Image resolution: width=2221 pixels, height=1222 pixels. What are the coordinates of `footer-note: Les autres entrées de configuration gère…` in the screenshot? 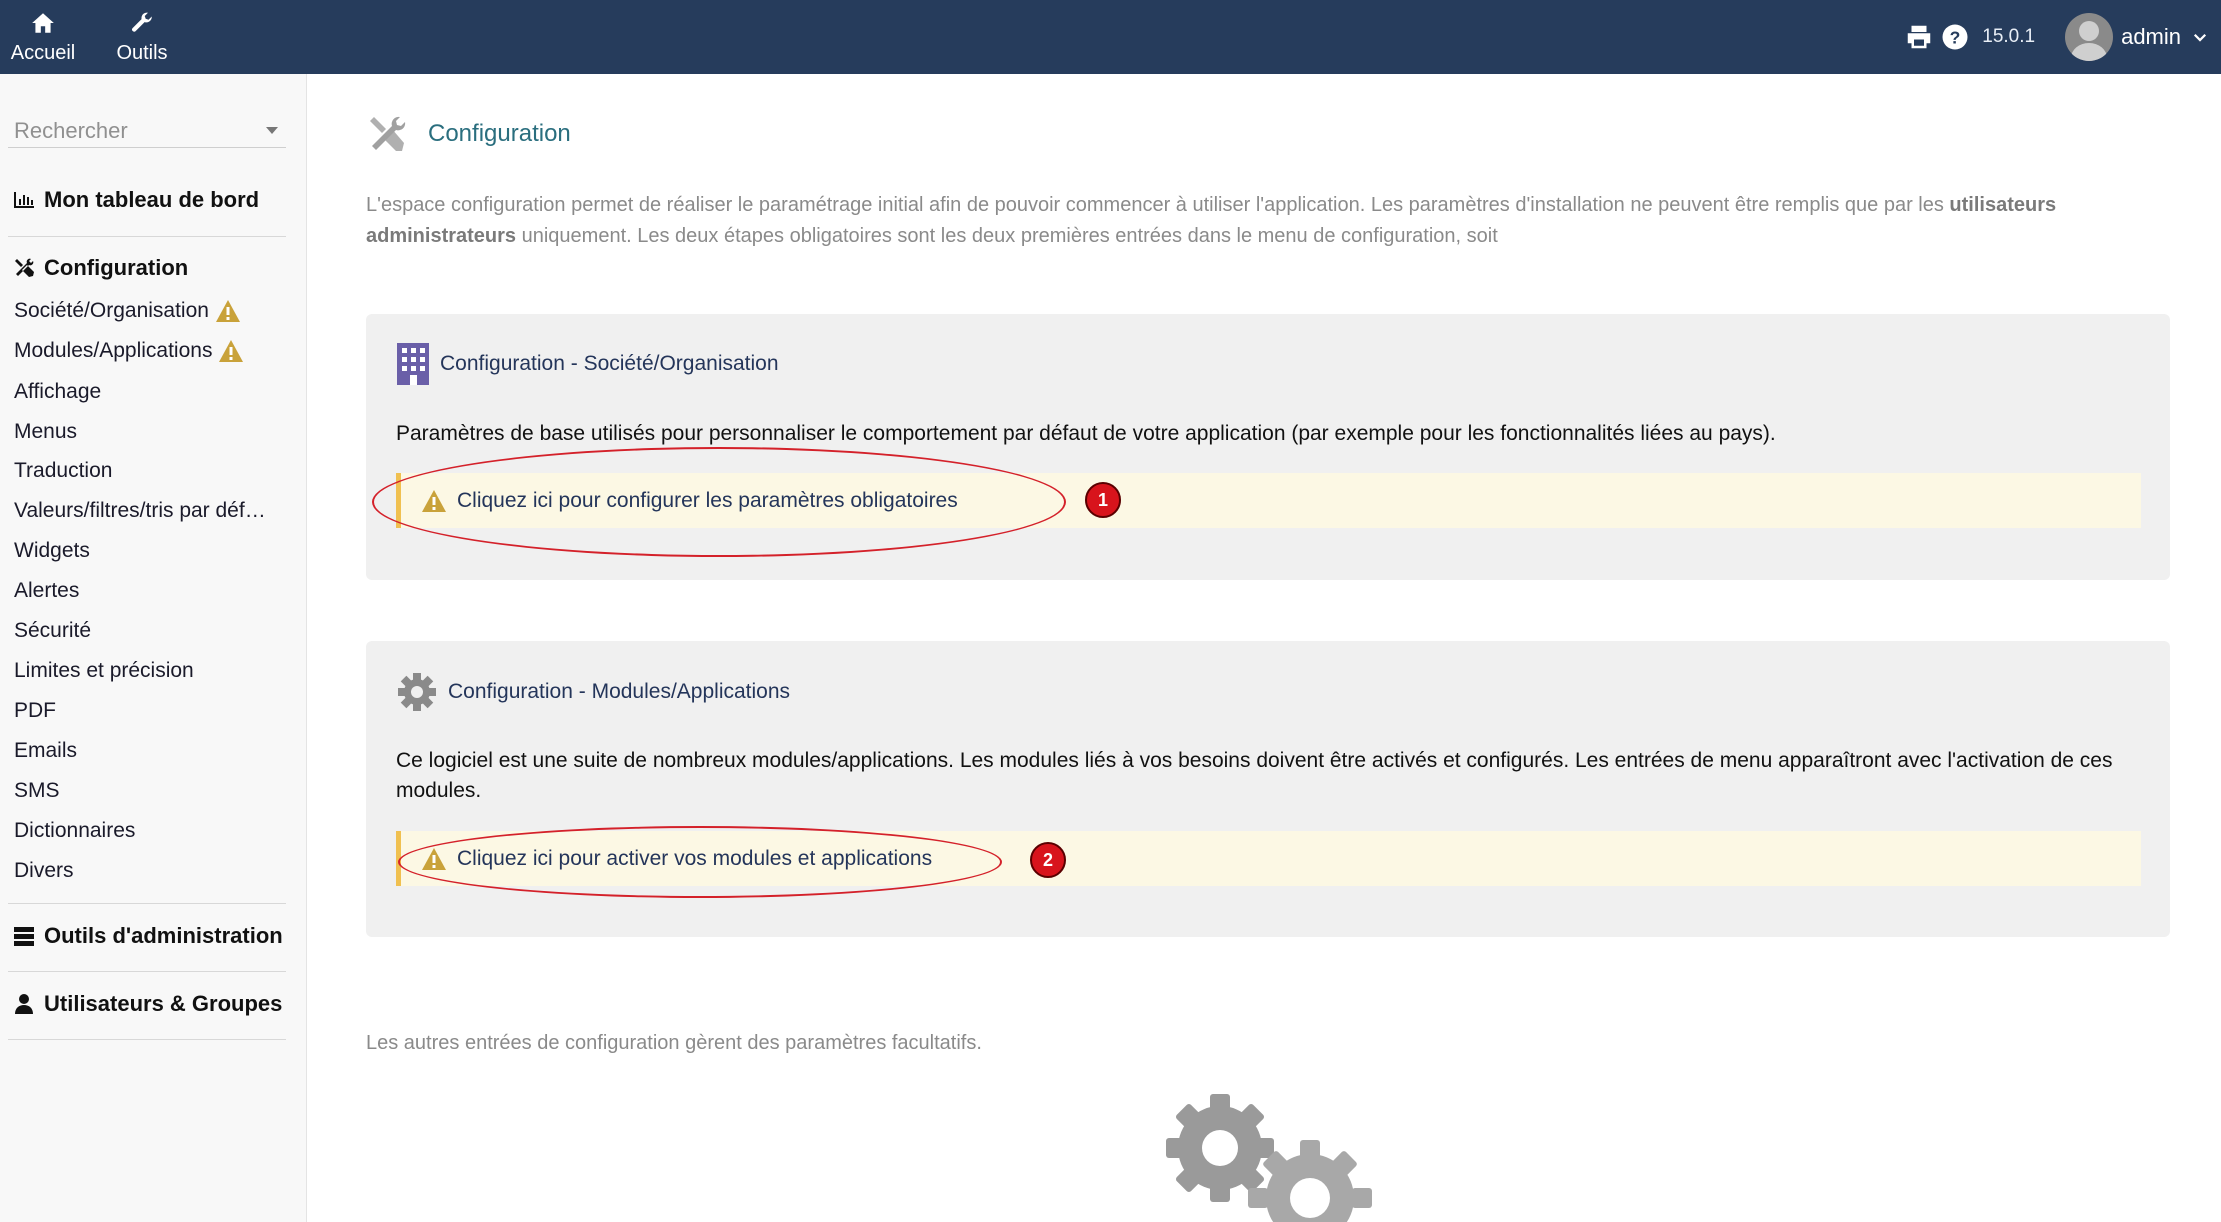 It's located at (674, 1043).